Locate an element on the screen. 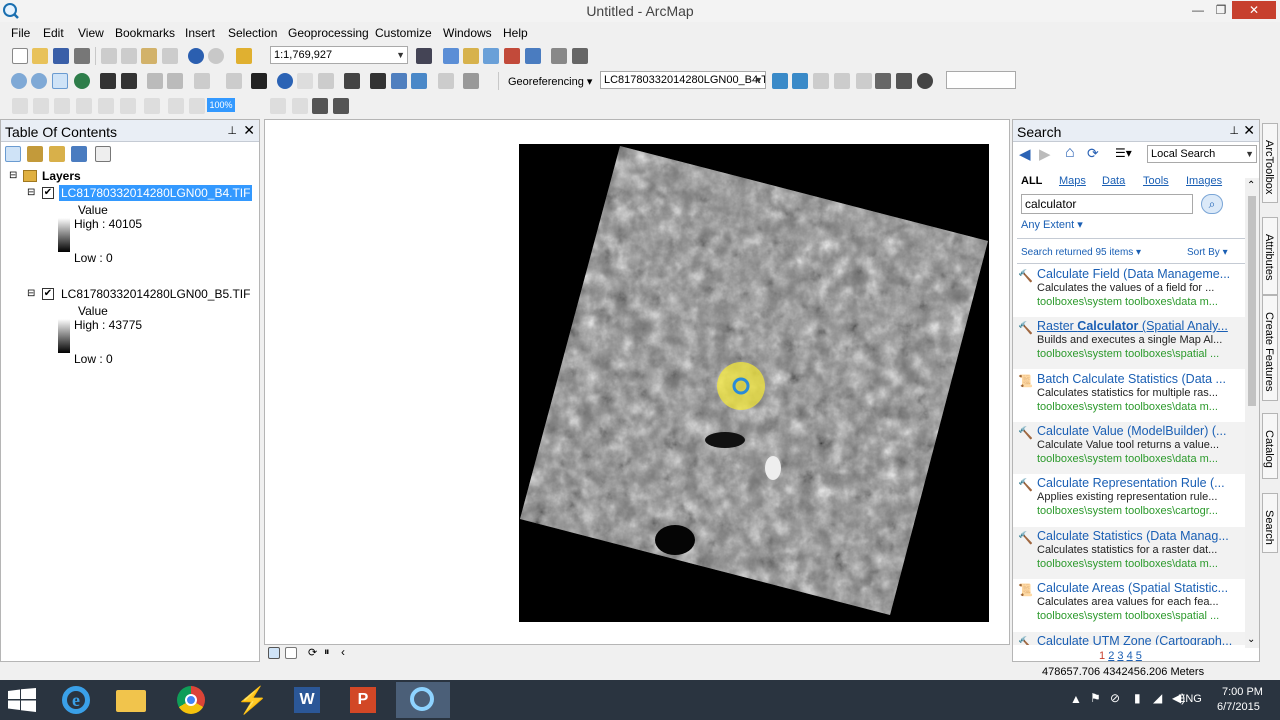 The width and height of the screenshot is (1280, 720). find-icon is located at coordinates (378, 81).